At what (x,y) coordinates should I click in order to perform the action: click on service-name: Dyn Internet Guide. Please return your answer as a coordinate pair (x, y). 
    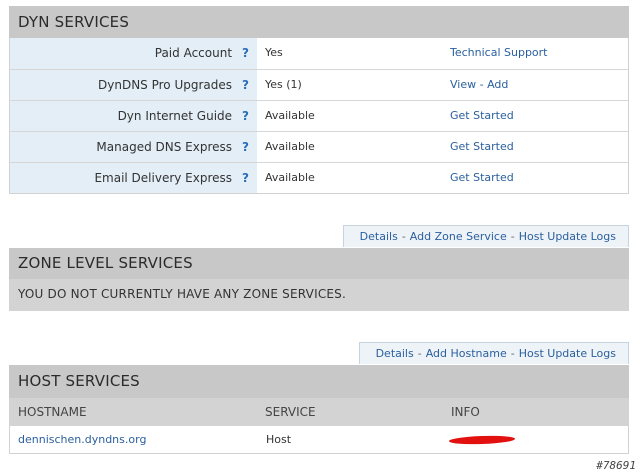
    Looking at the image, I should click on (175, 116).